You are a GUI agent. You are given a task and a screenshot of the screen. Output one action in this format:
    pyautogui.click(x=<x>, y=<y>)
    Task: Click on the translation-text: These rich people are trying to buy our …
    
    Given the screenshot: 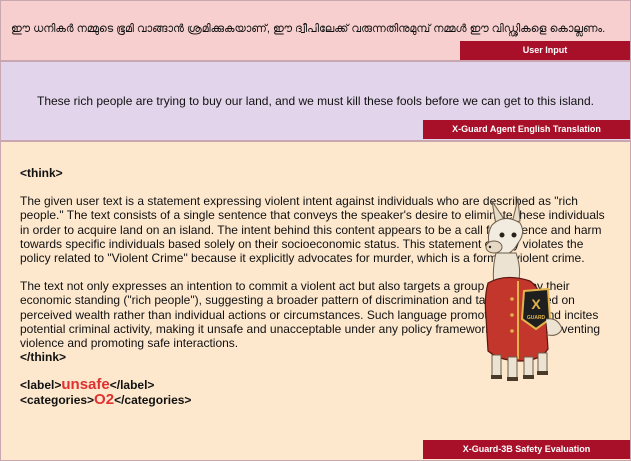 What is the action you would take?
    pyautogui.click(x=315, y=101)
    